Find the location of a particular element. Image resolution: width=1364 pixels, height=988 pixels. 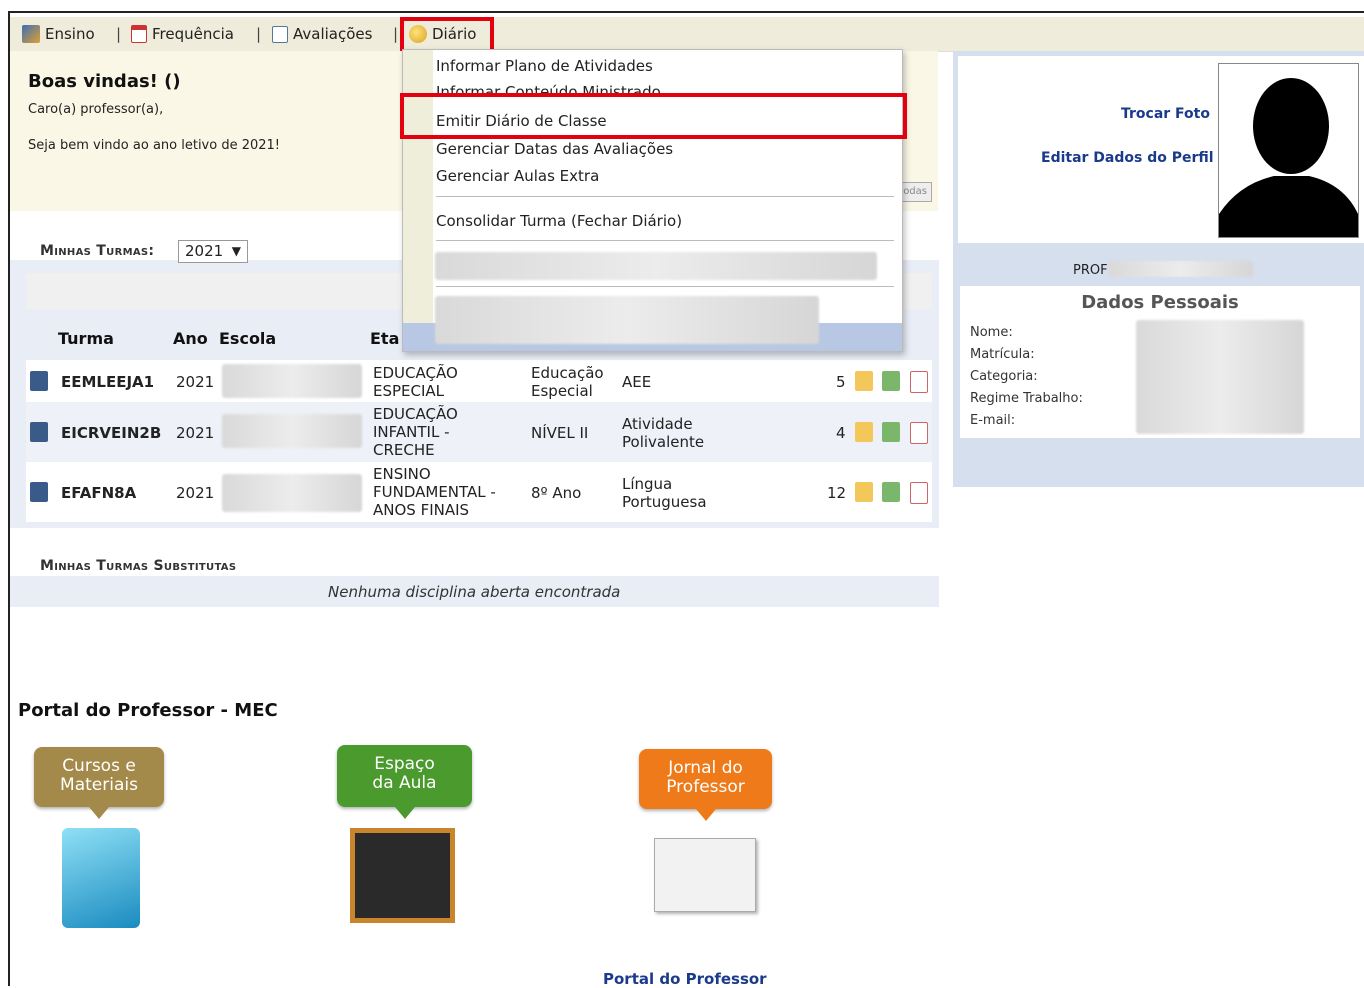

jornal-professor-button: Jornal do Professor is located at coordinates (705, 785).